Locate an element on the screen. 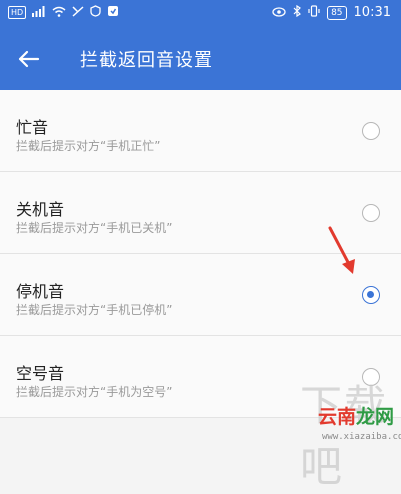 The image size is (401, 494). annotation-arrow-icon is located at coordinates (341, 250).